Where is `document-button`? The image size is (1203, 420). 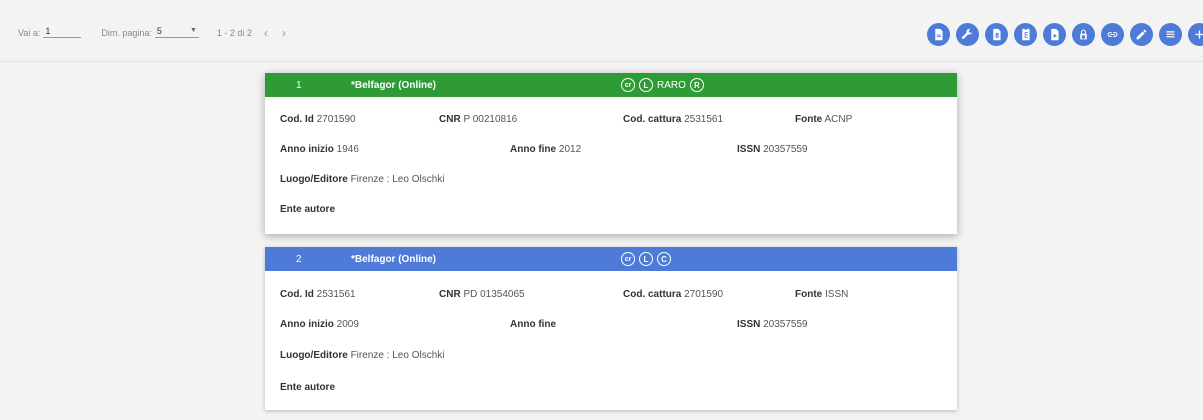 document-button is located at coordinates (938, 34).